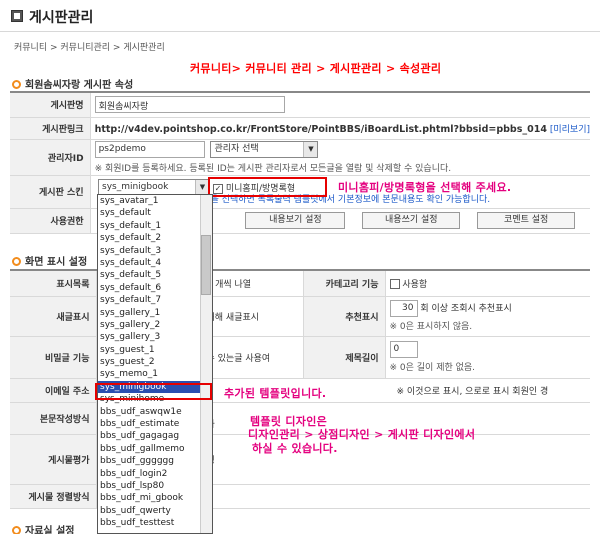 Image resolution: width=600 pixels, height=534 pixels. What do you see at coordinates (155, 325) in the screenshot?
I see `dropdown-option: sys_gallery_2` at bounding box center [155, 325].